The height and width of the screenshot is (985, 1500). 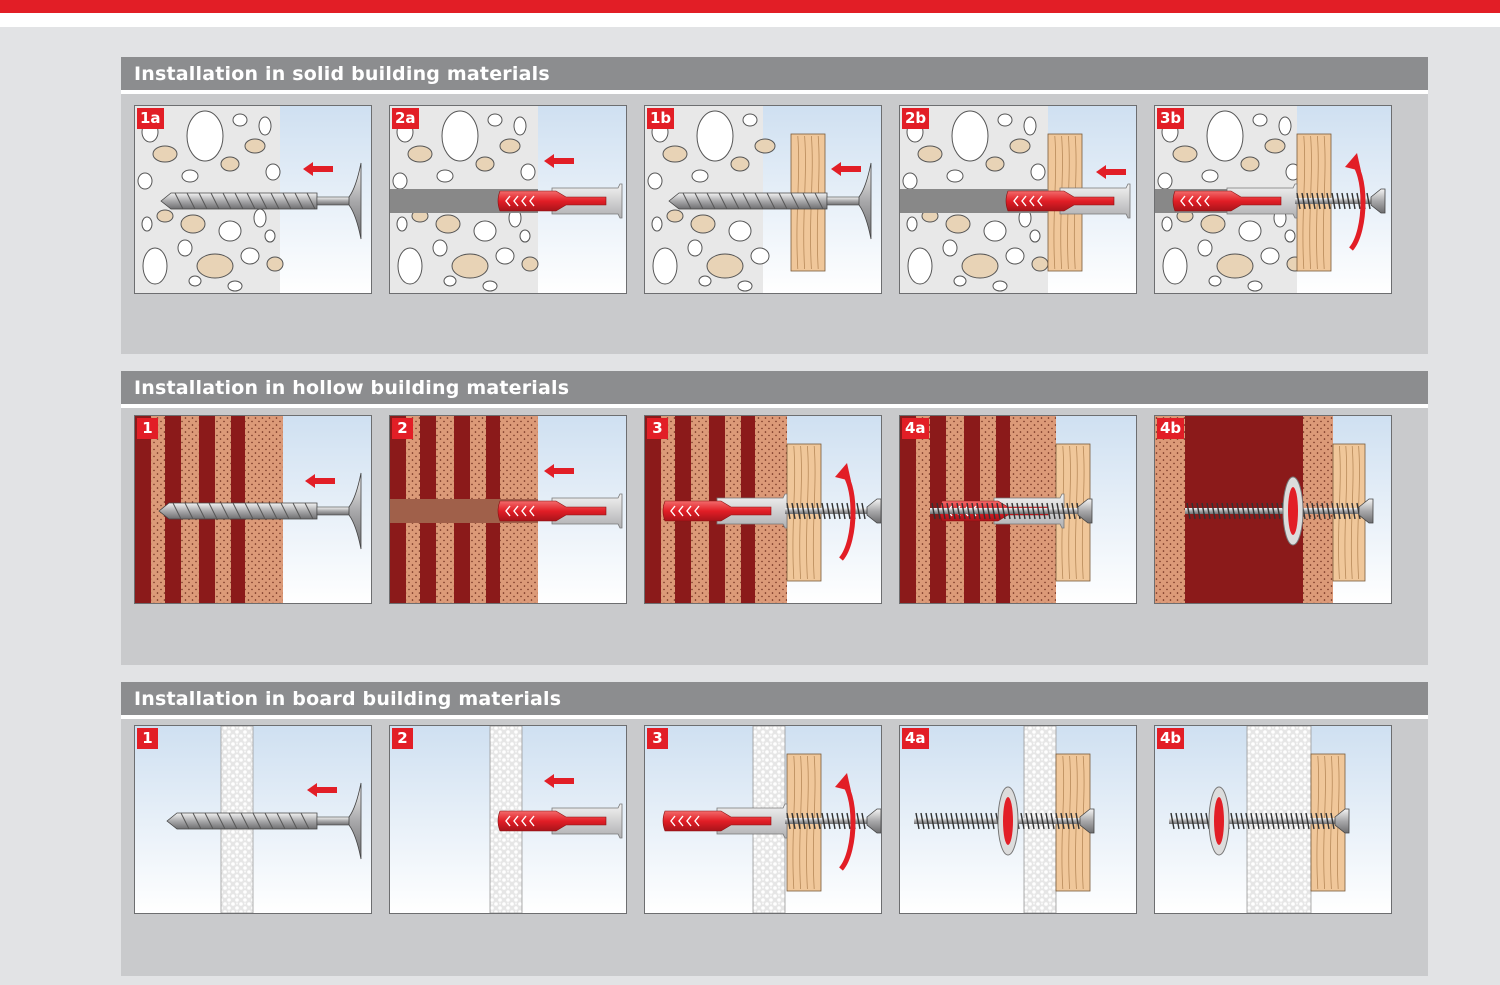 I want to click on section-header: Installation in board building materials, so click(x=774, y=698).